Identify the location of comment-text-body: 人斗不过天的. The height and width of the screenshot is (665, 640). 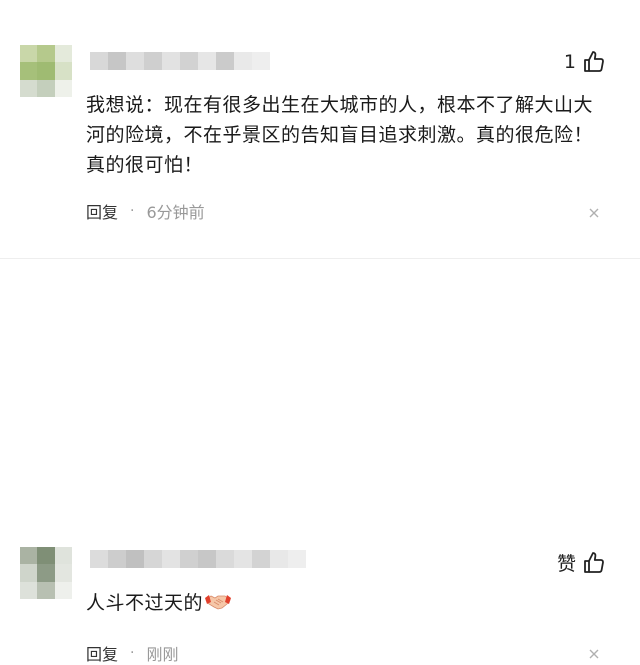
(145, 603).